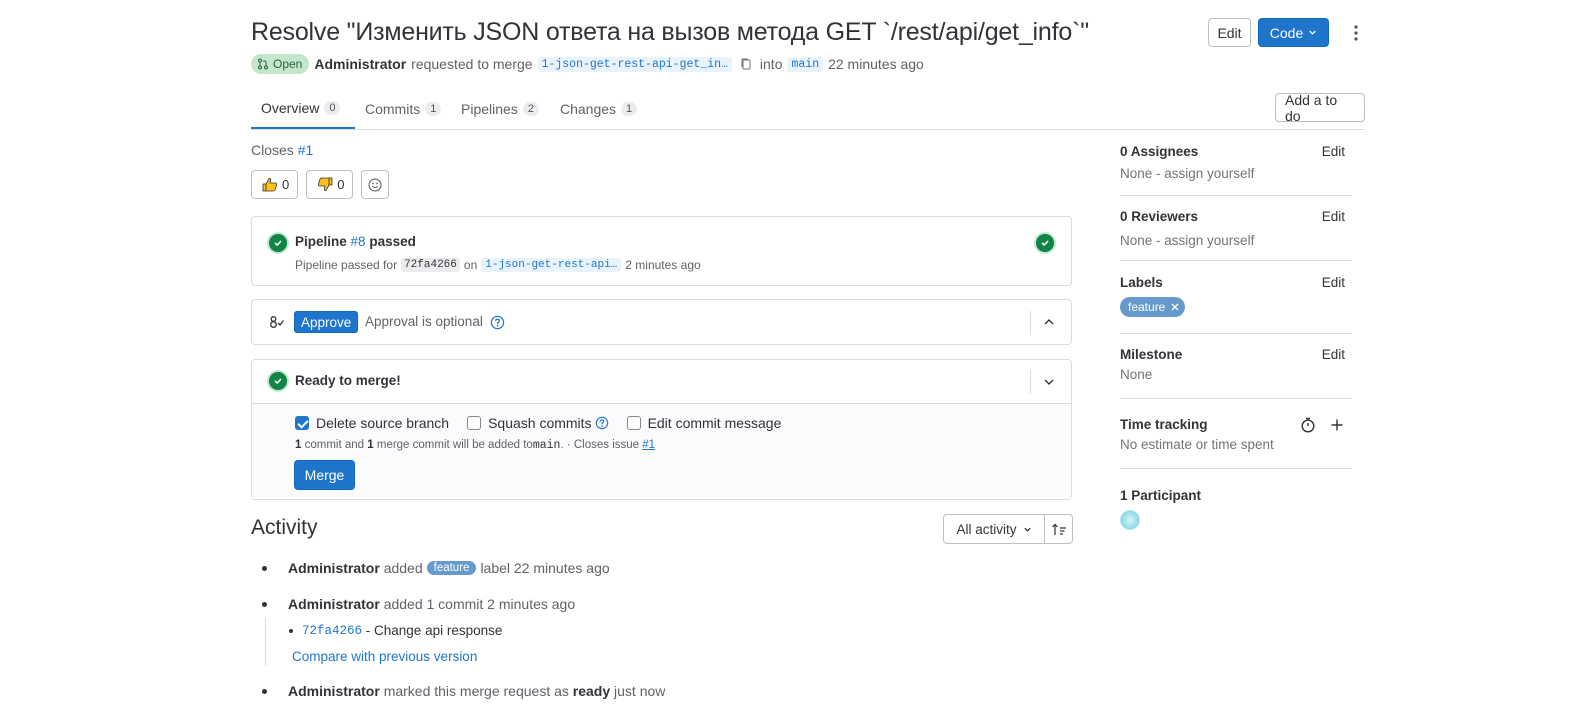 The image size is (1581, 722). I want to click on summary-text: commit and, so click(334, 445).